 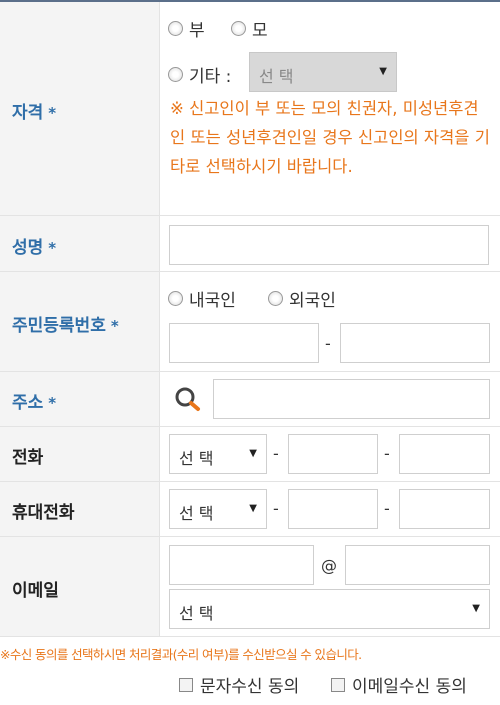 What do you see at coordinates (329, 609) in the screenshot?
I see `email-domain-select: 선 택 ▼` at bounding box center [329, 609].